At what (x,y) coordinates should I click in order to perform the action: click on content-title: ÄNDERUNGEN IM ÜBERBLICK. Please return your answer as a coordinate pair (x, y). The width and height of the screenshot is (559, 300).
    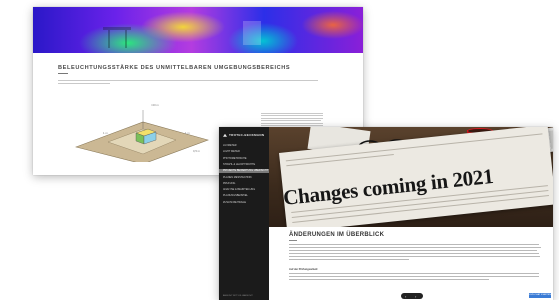
    Looking at the image, I should click on (337, 235).